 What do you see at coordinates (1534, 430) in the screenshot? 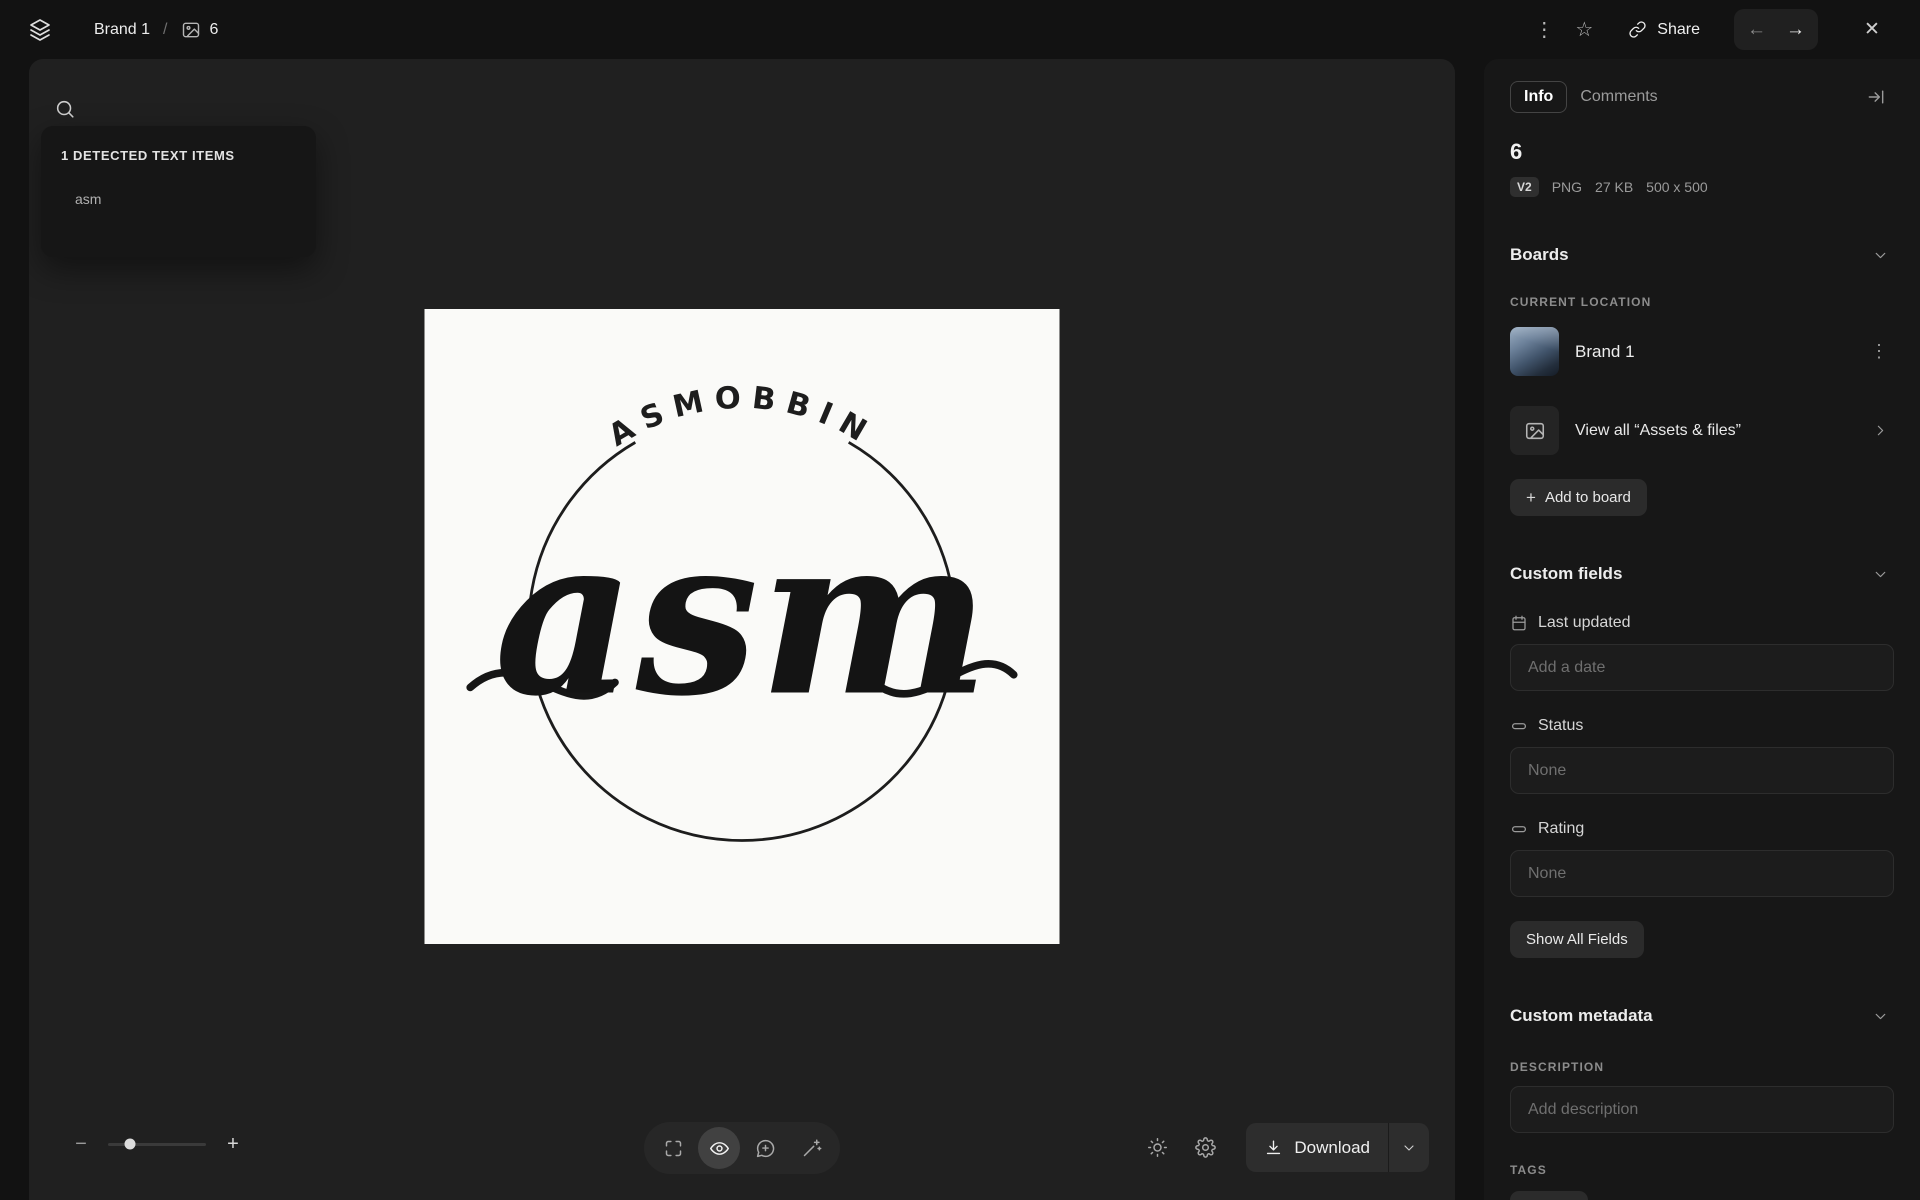
I see `assets-files-icon` at bounding box center [1534, 430].